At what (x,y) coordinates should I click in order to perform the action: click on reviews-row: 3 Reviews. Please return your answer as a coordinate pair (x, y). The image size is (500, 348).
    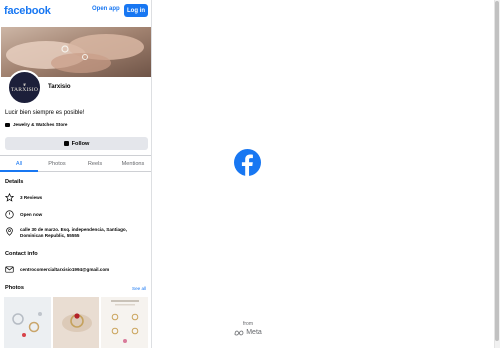
    Looking at the image, I should click on (23, 197).